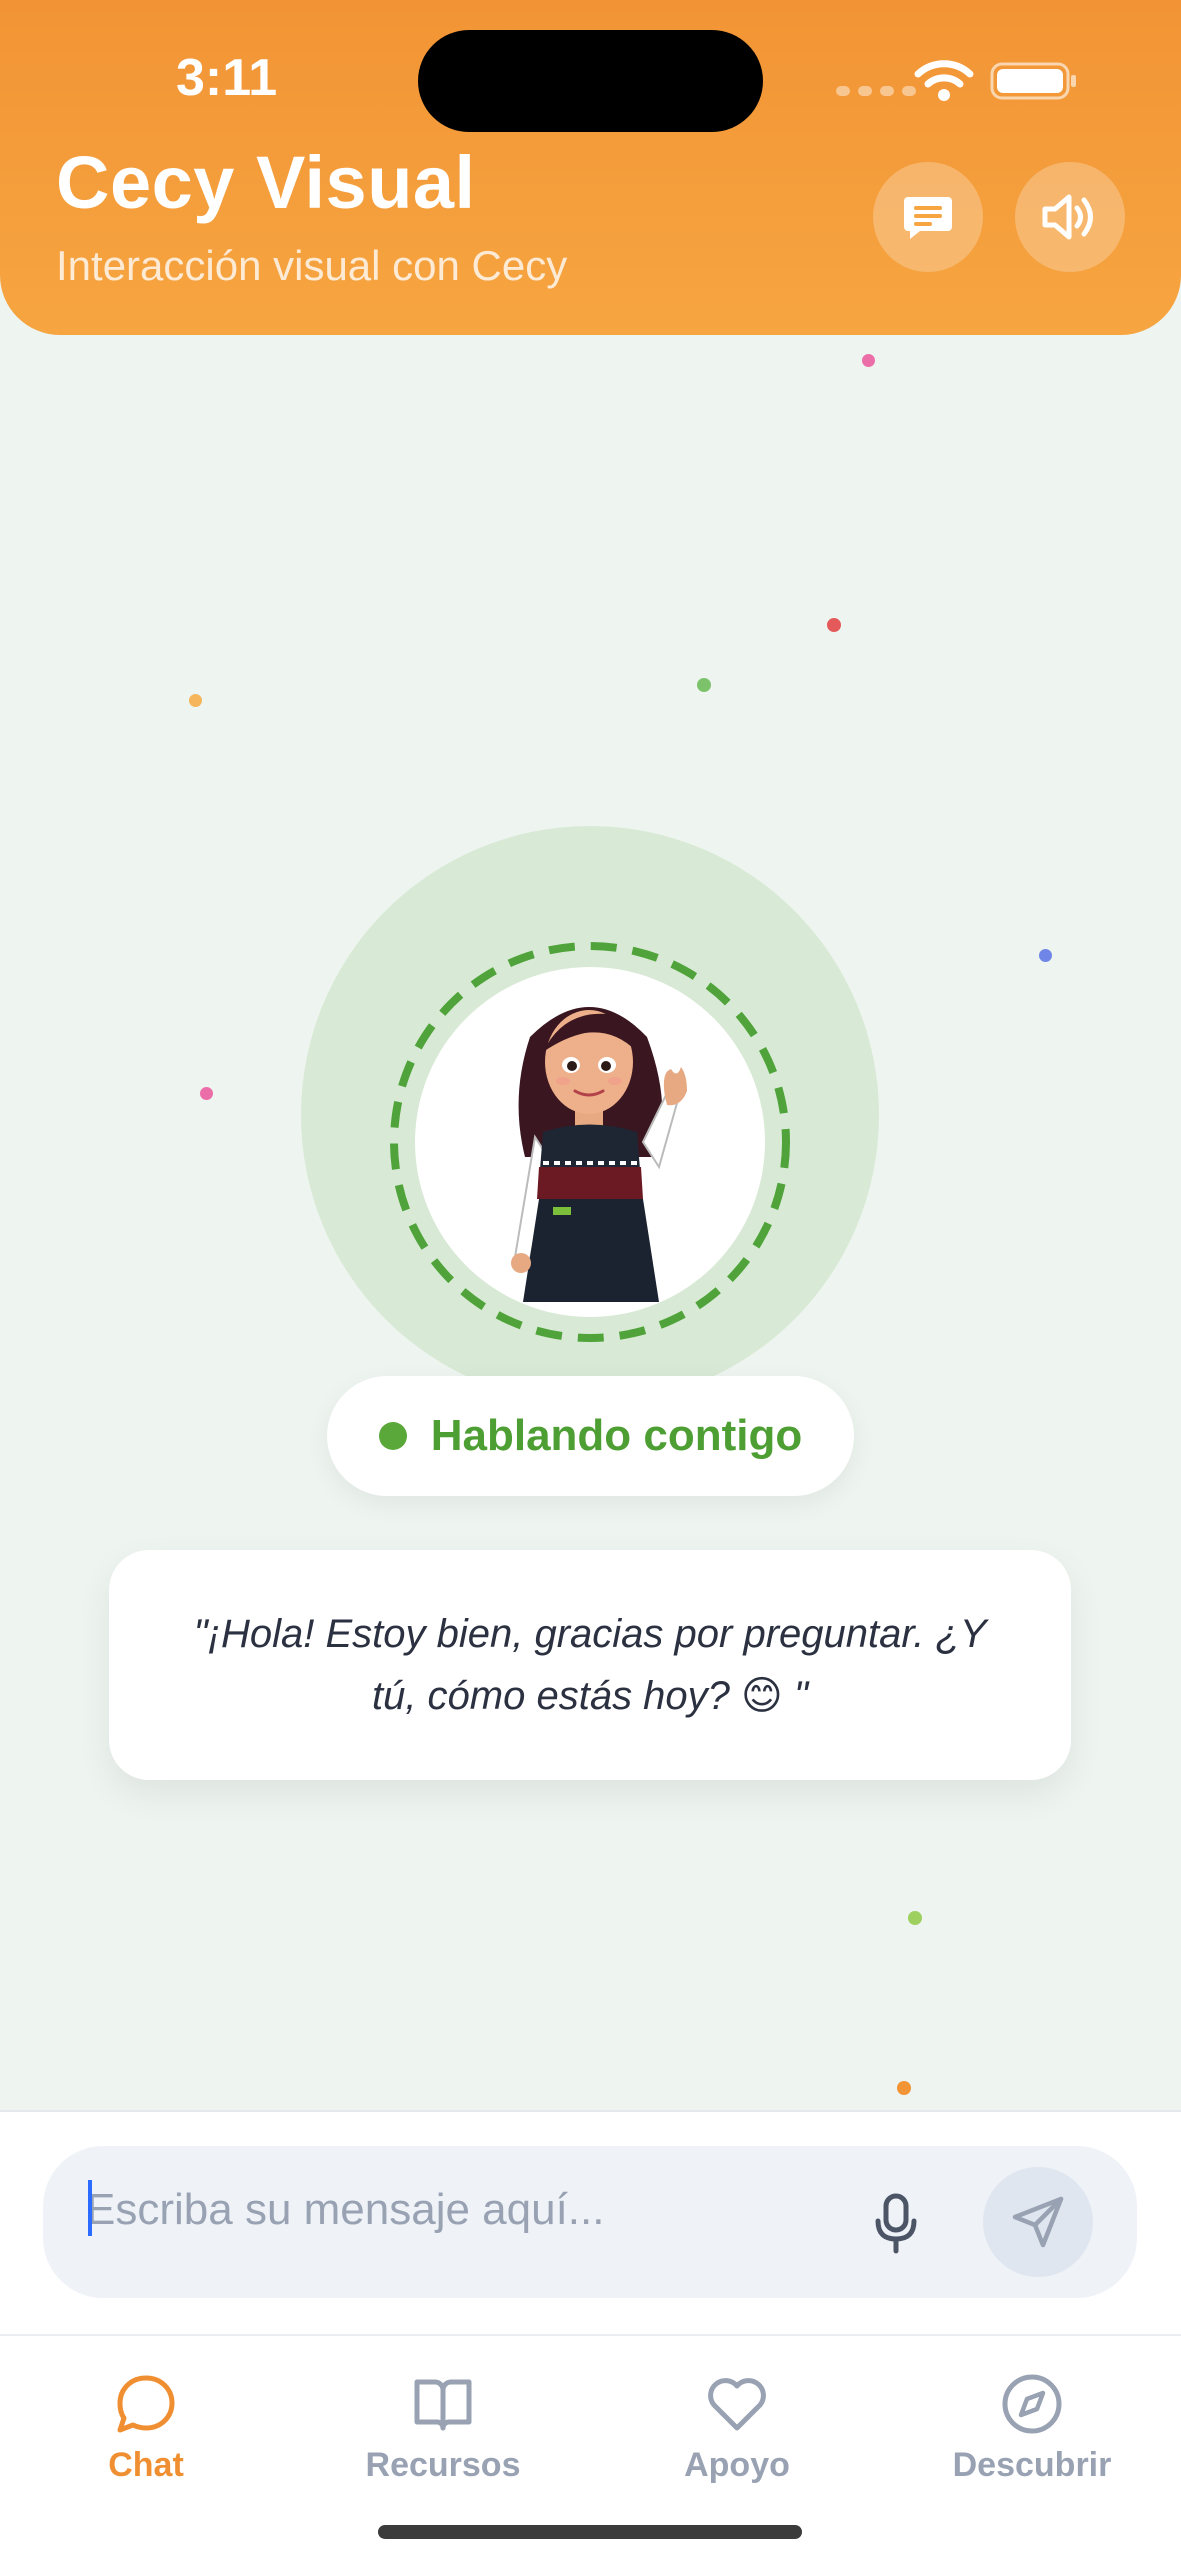 This screenshot has height=2560, width=1181. What do you see at coordinates (599, 1154) in the screenshot?
I see `cecy-character-illustration` at bounding box center [599, 1154].